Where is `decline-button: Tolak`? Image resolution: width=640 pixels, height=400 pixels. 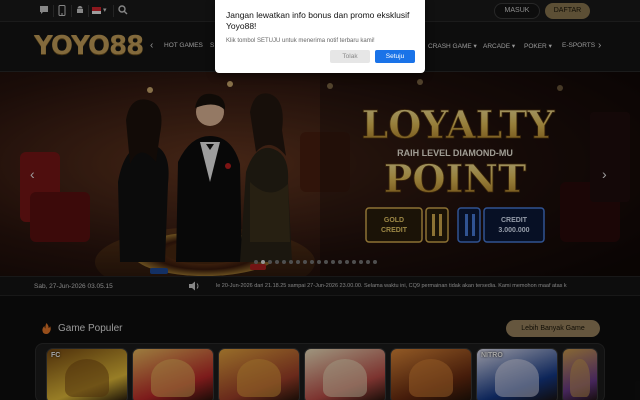
decline-button: Tolak is located at coordinates (350, 56).